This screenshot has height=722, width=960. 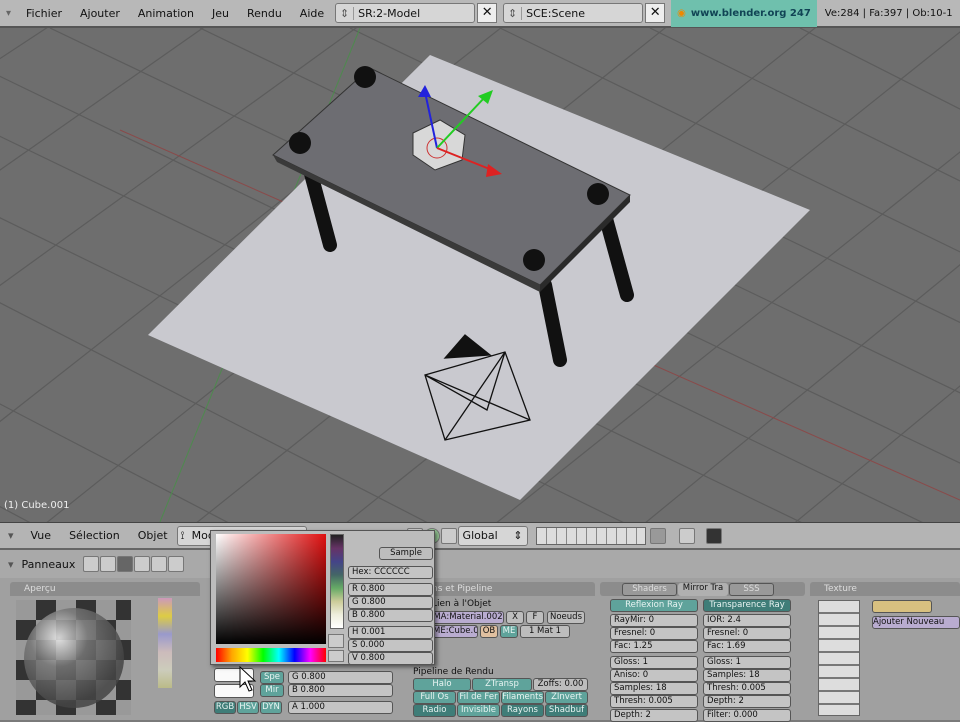 I want to click on layer-buttons, so click(x=590, y=535).